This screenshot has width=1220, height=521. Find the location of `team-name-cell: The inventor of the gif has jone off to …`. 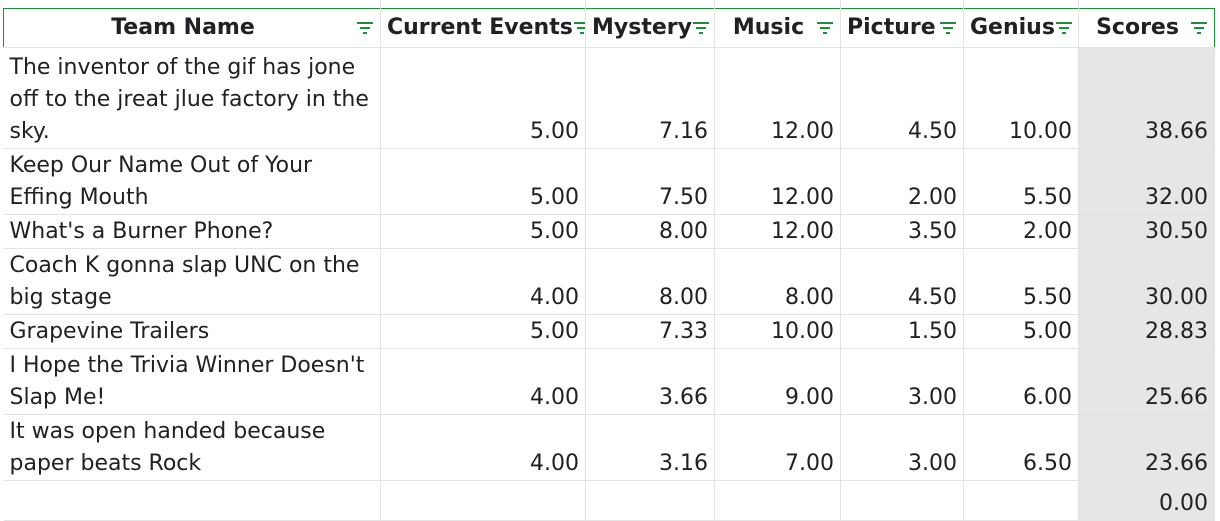

team-name-cell: The inventor of the gif has jone off to … is located at coordinates (192, 98).